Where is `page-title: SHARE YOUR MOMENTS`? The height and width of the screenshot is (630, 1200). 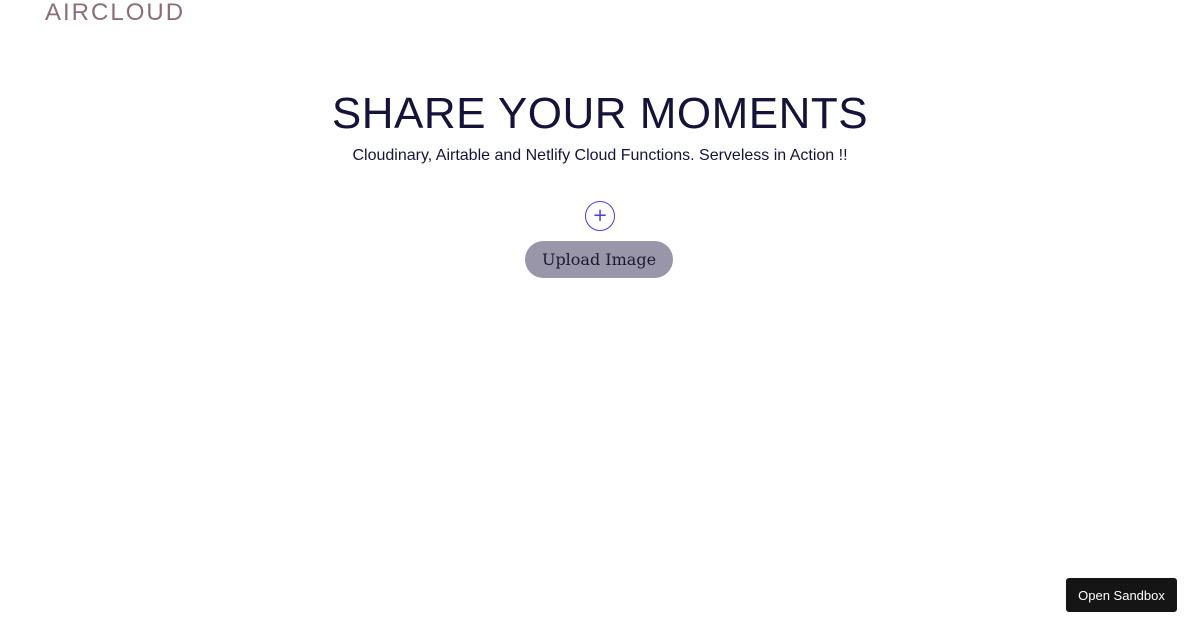
page-title: SHARE YOUR MOMENTS is located at coordinates (600, 113).